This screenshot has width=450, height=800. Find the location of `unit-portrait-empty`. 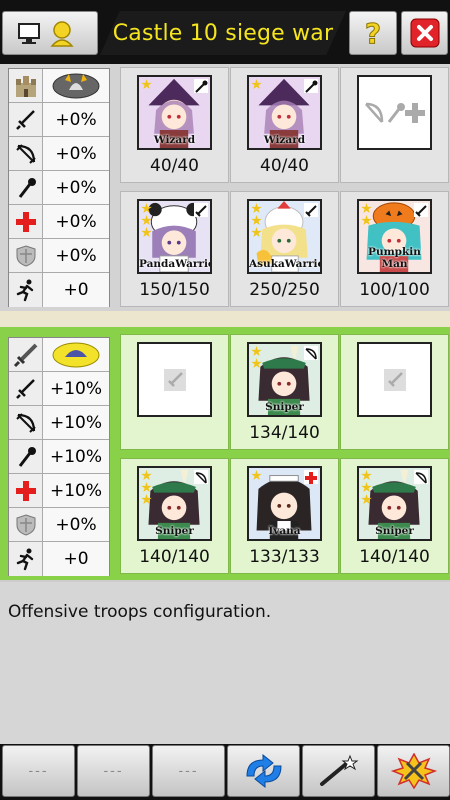

unit-portrait-empty is located at coordinates (174, 379).